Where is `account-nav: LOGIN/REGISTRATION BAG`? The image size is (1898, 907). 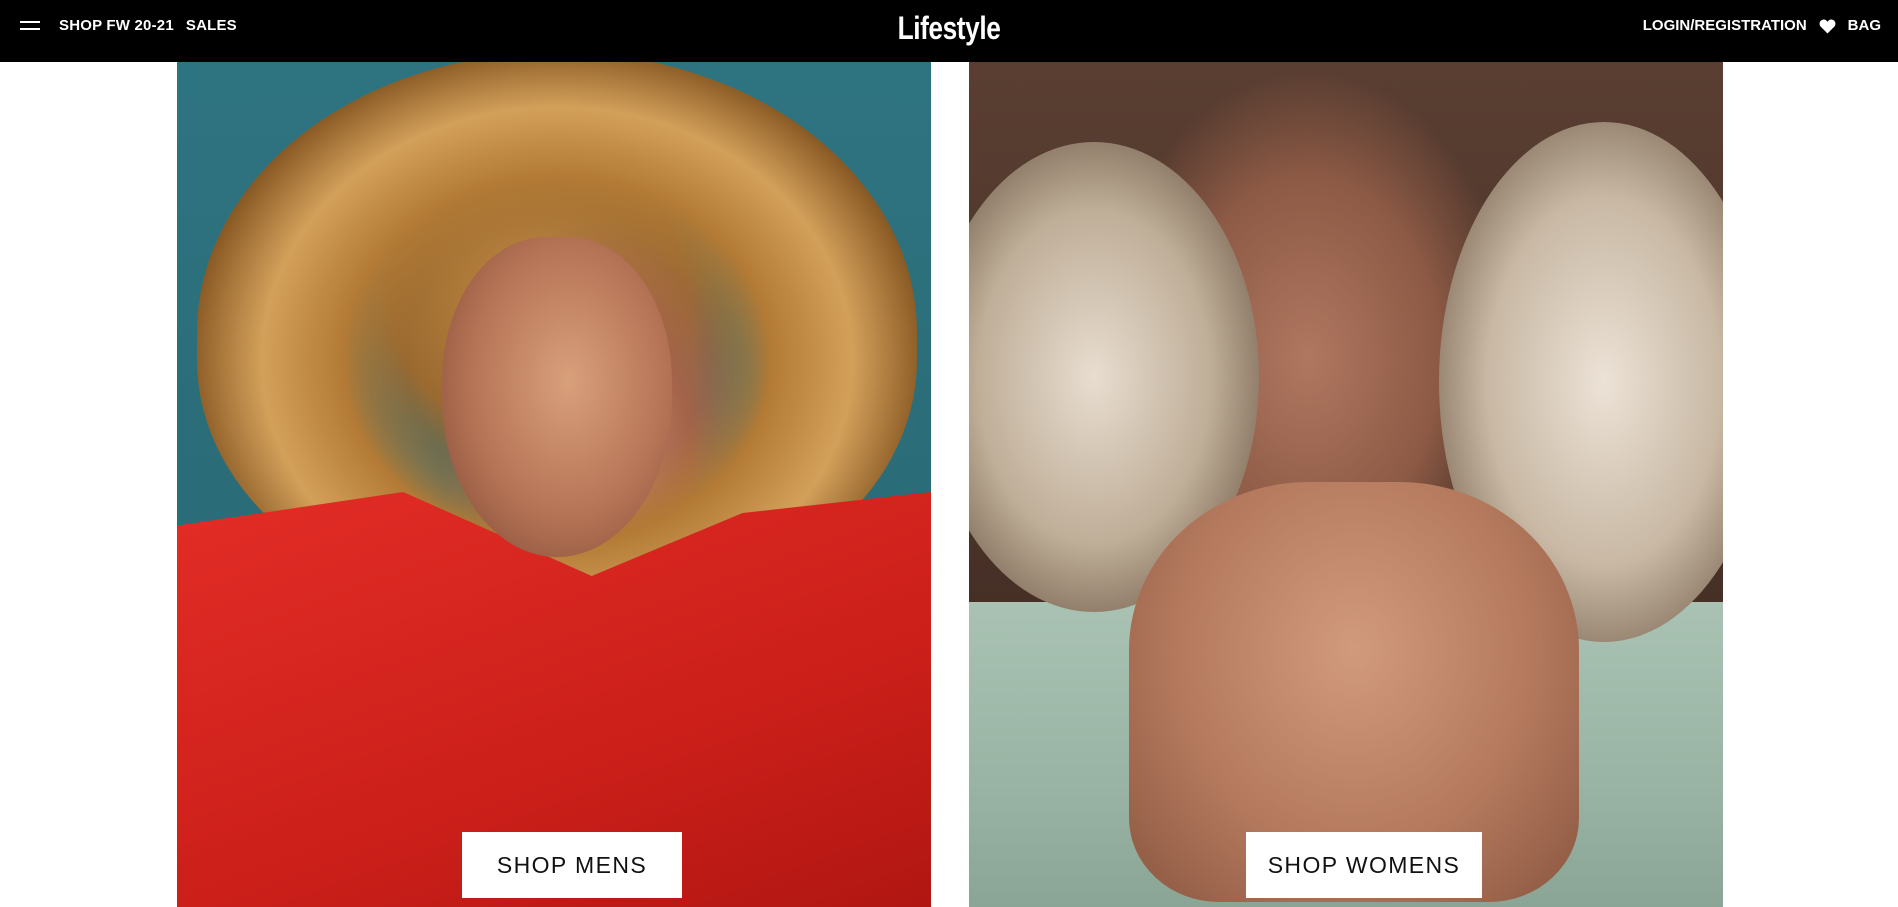
account-nav: LOGIN/REGISTRATION BAG is located at coordinates (1762, 25).